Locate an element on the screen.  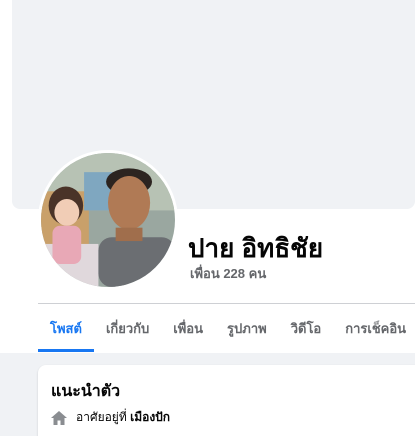
tab-checkins: การเช็คอิน is located at coordinates (374, 328).